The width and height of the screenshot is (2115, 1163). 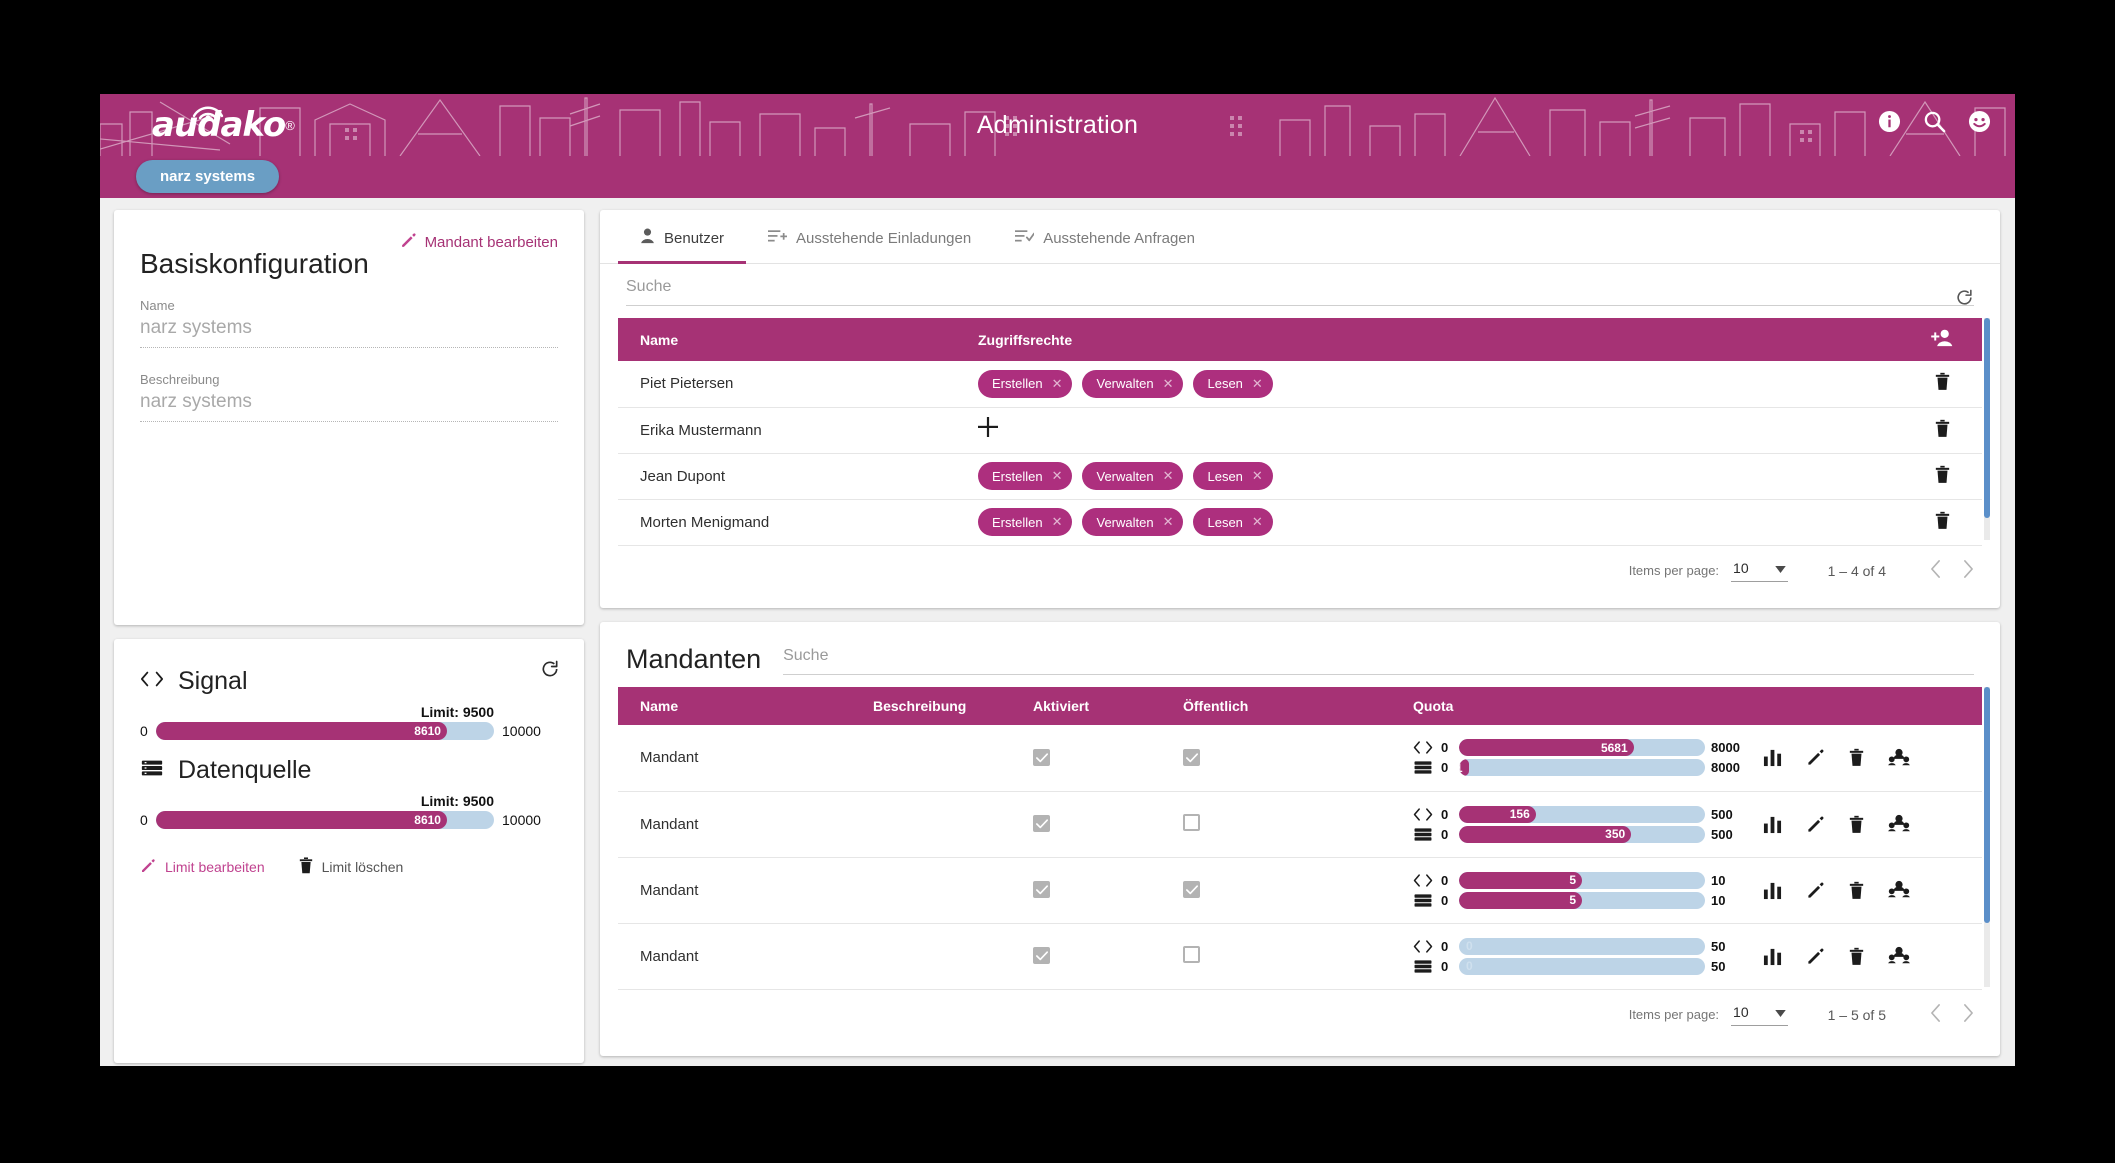 I want to click on list-plus-icon, so click(x=778, y=238).